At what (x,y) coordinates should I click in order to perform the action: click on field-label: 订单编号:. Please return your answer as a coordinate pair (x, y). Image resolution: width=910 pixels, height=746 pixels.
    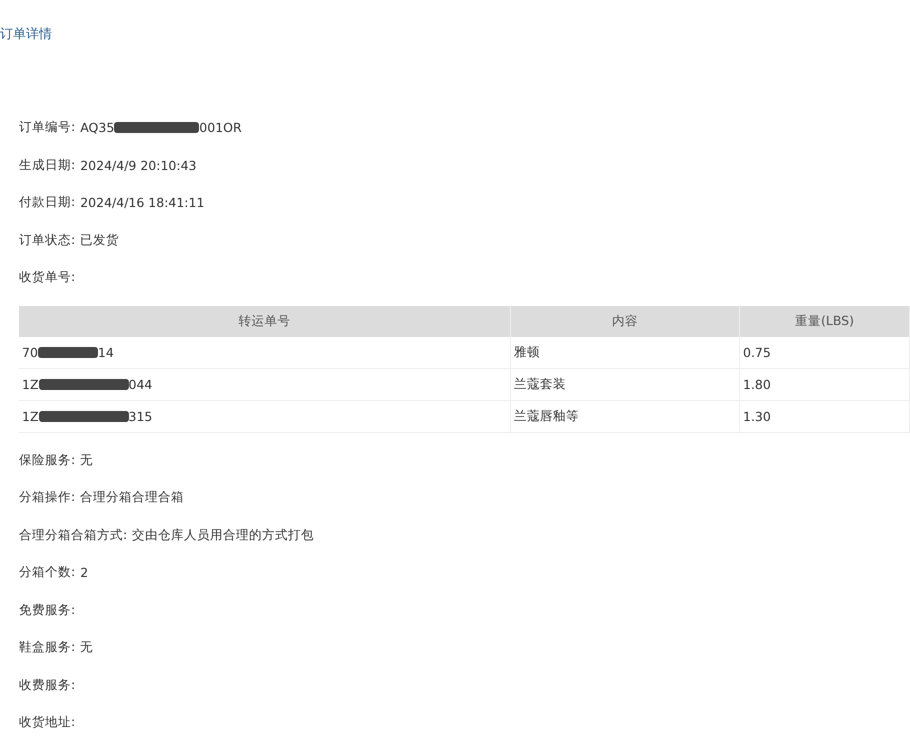
    Looking at the image, I should click on (47, 127).